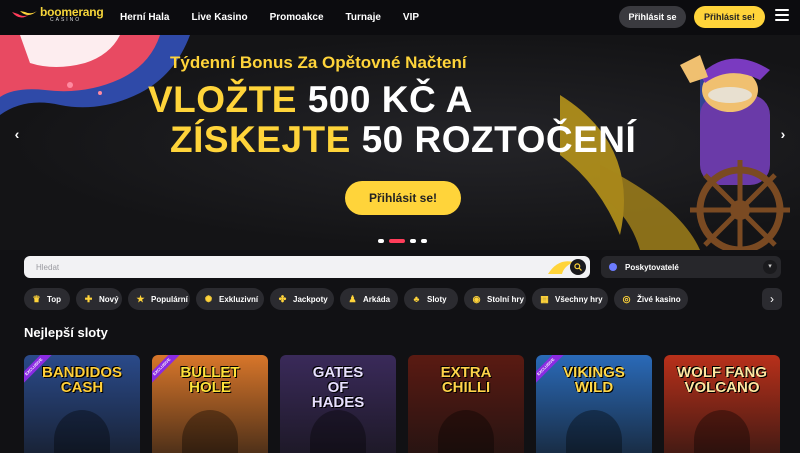 This screenshot has width=800, height=453. I want to click on cherries-icon: ♣, so click(416, 298).